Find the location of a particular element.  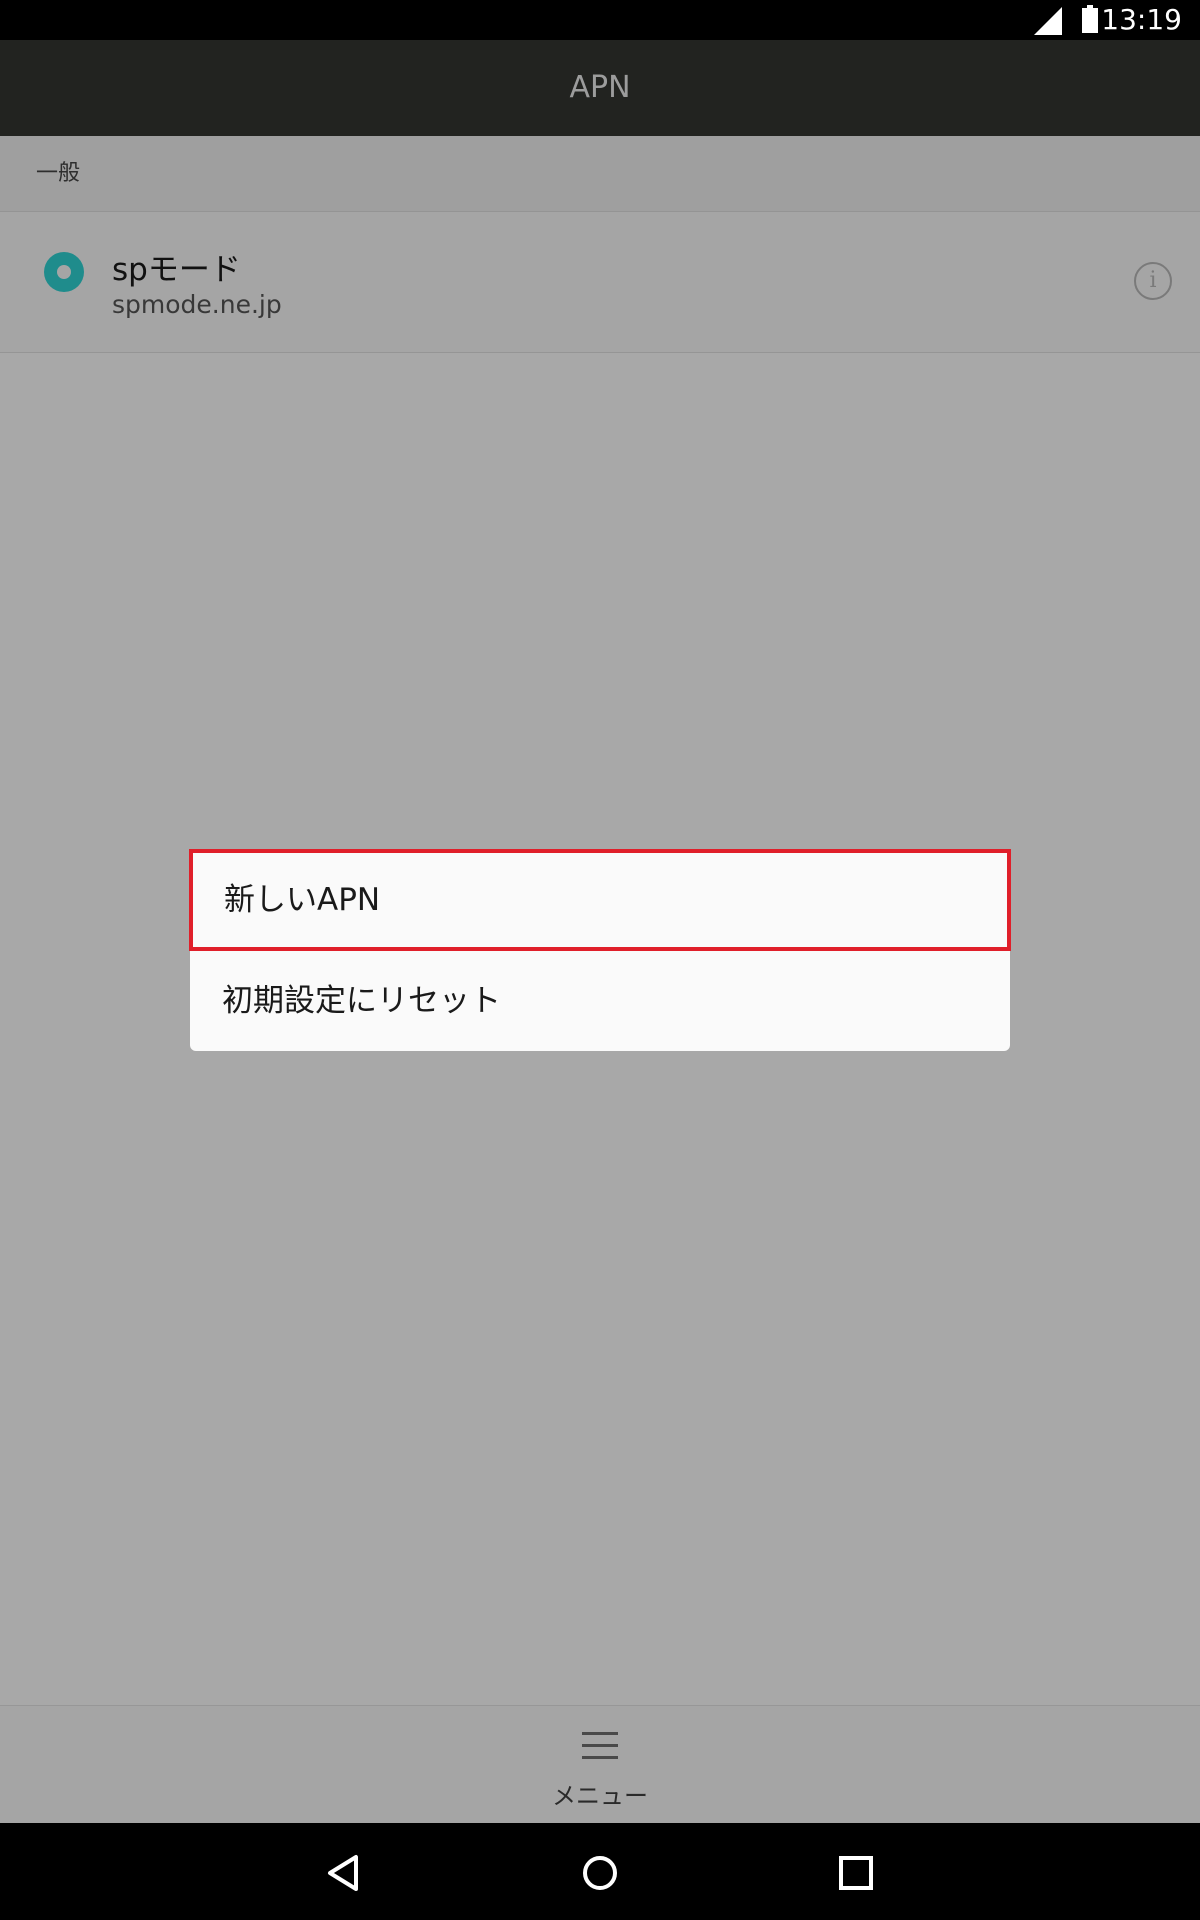

radio-dot is located at coordinates (64, 272).